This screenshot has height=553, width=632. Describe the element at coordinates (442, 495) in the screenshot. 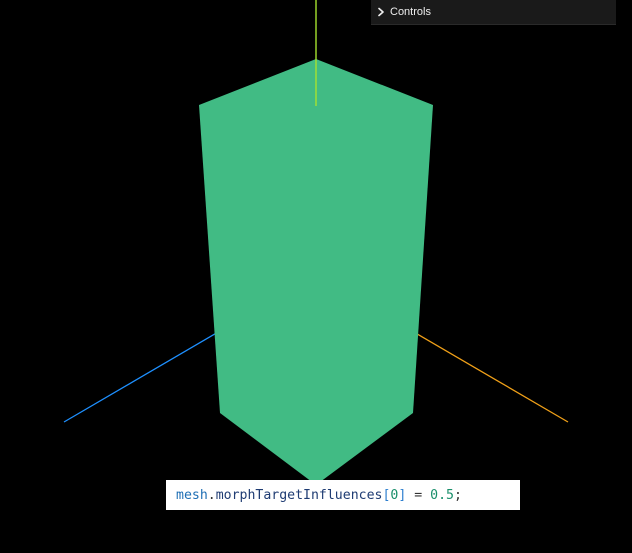

I see `code-value: 0.5` at that location.